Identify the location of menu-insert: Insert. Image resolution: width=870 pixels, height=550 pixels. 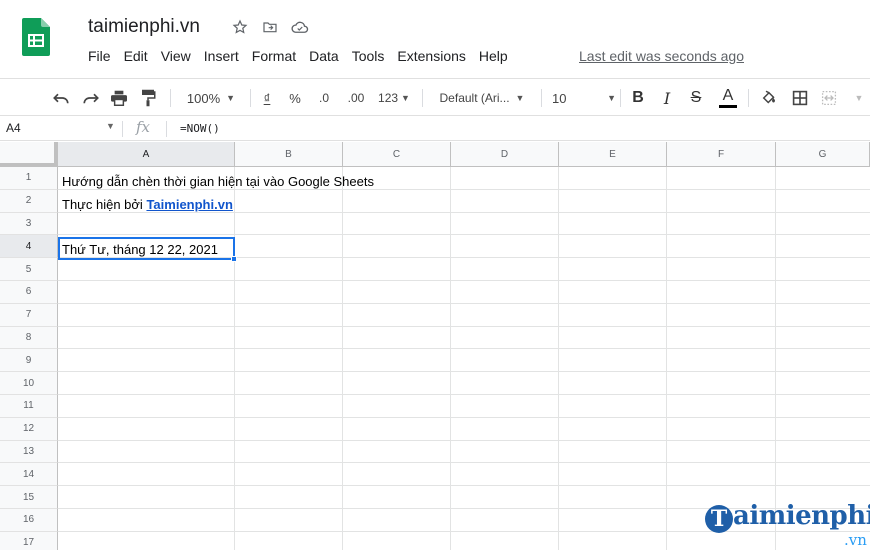
(221, 56).